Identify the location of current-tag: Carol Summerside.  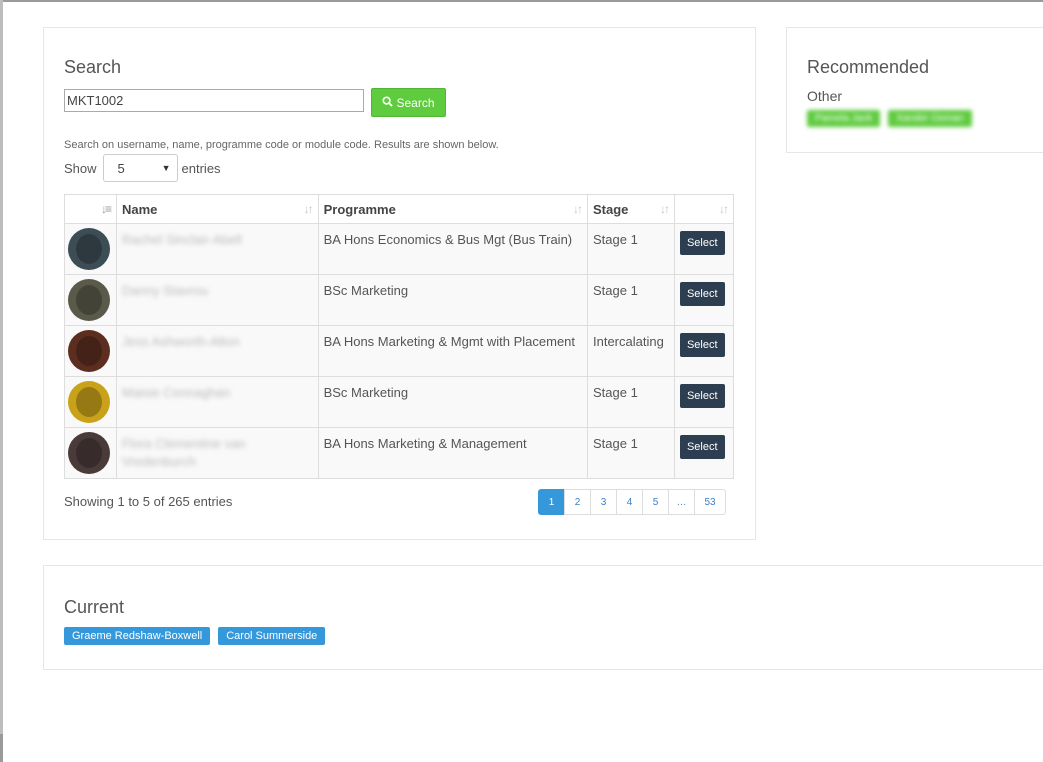
(272, 636).